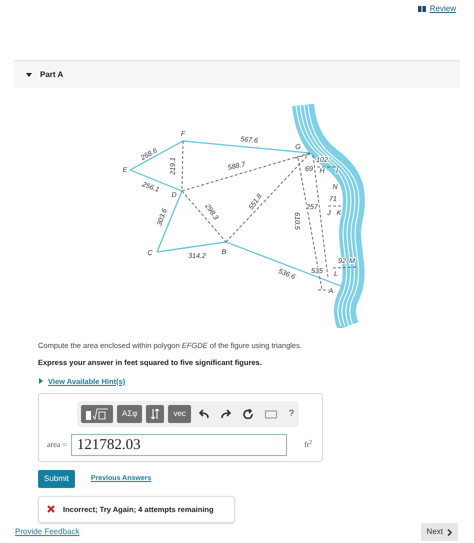  I want to click on unit-label: ft$^{2}$, so click(308, 444).